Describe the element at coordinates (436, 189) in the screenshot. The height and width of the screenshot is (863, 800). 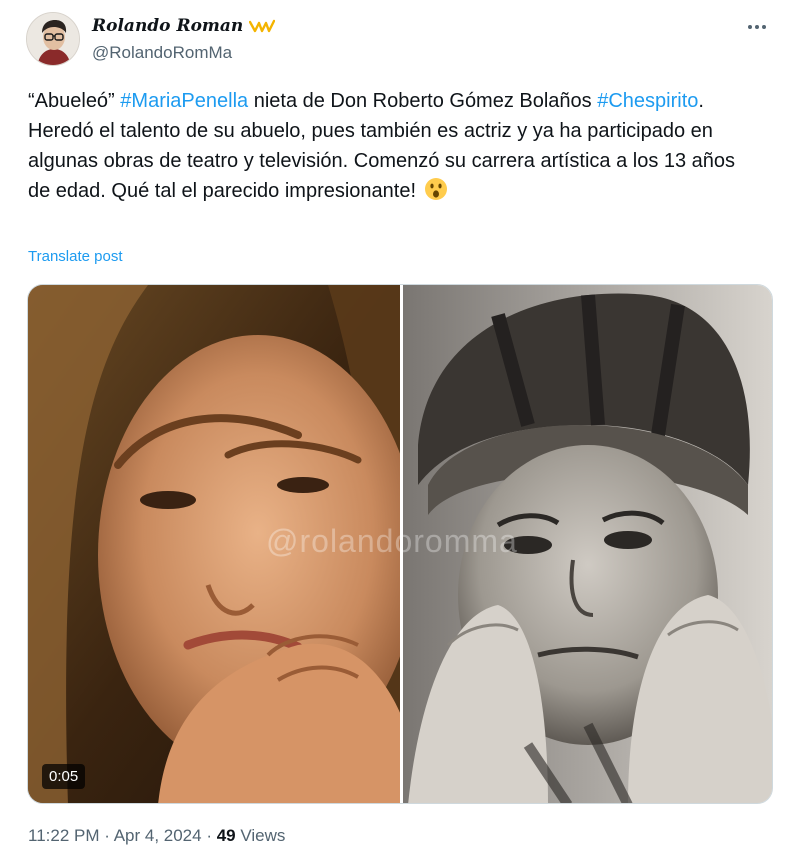
I see `astonished-face-emoji-icon` at that location.